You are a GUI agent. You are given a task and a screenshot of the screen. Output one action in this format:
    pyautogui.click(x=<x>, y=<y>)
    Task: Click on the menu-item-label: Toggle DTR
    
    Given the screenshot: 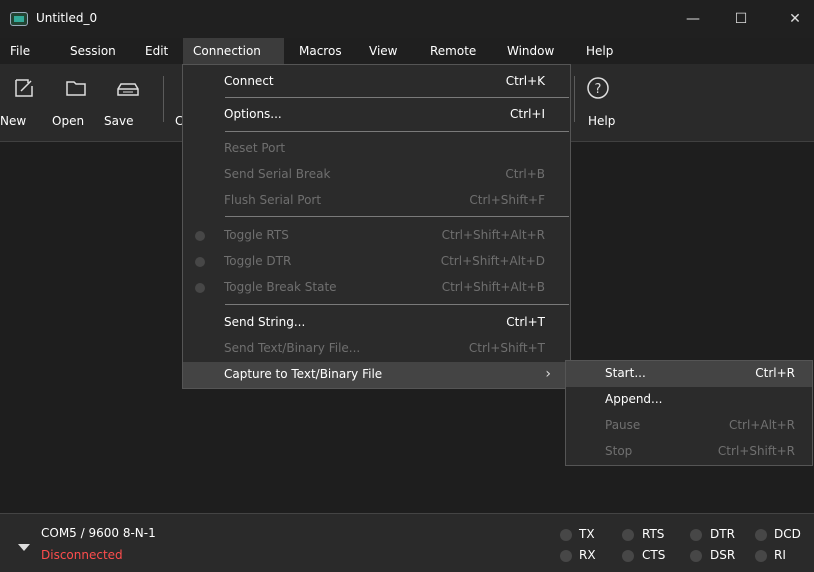 What is the action you would take?
    pyautogui.click(x=258, y=261)
    